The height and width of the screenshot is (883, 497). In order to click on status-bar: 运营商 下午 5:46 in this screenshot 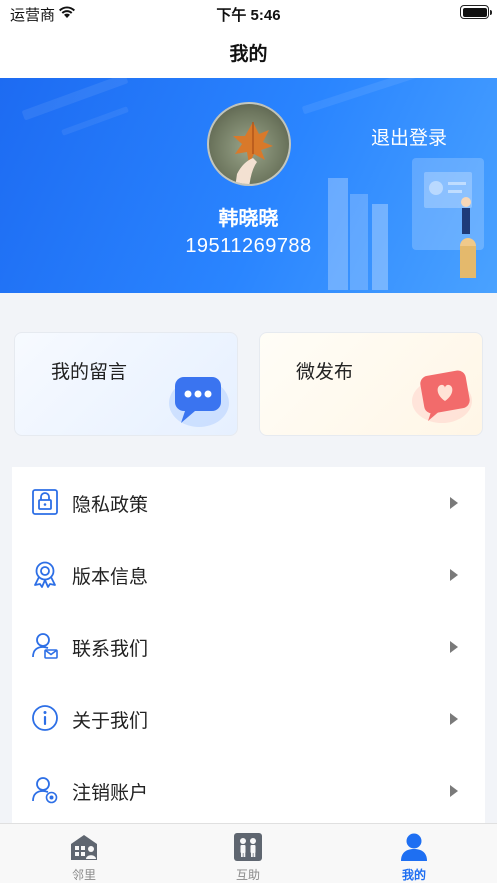, I will do `click(248, 13)`.